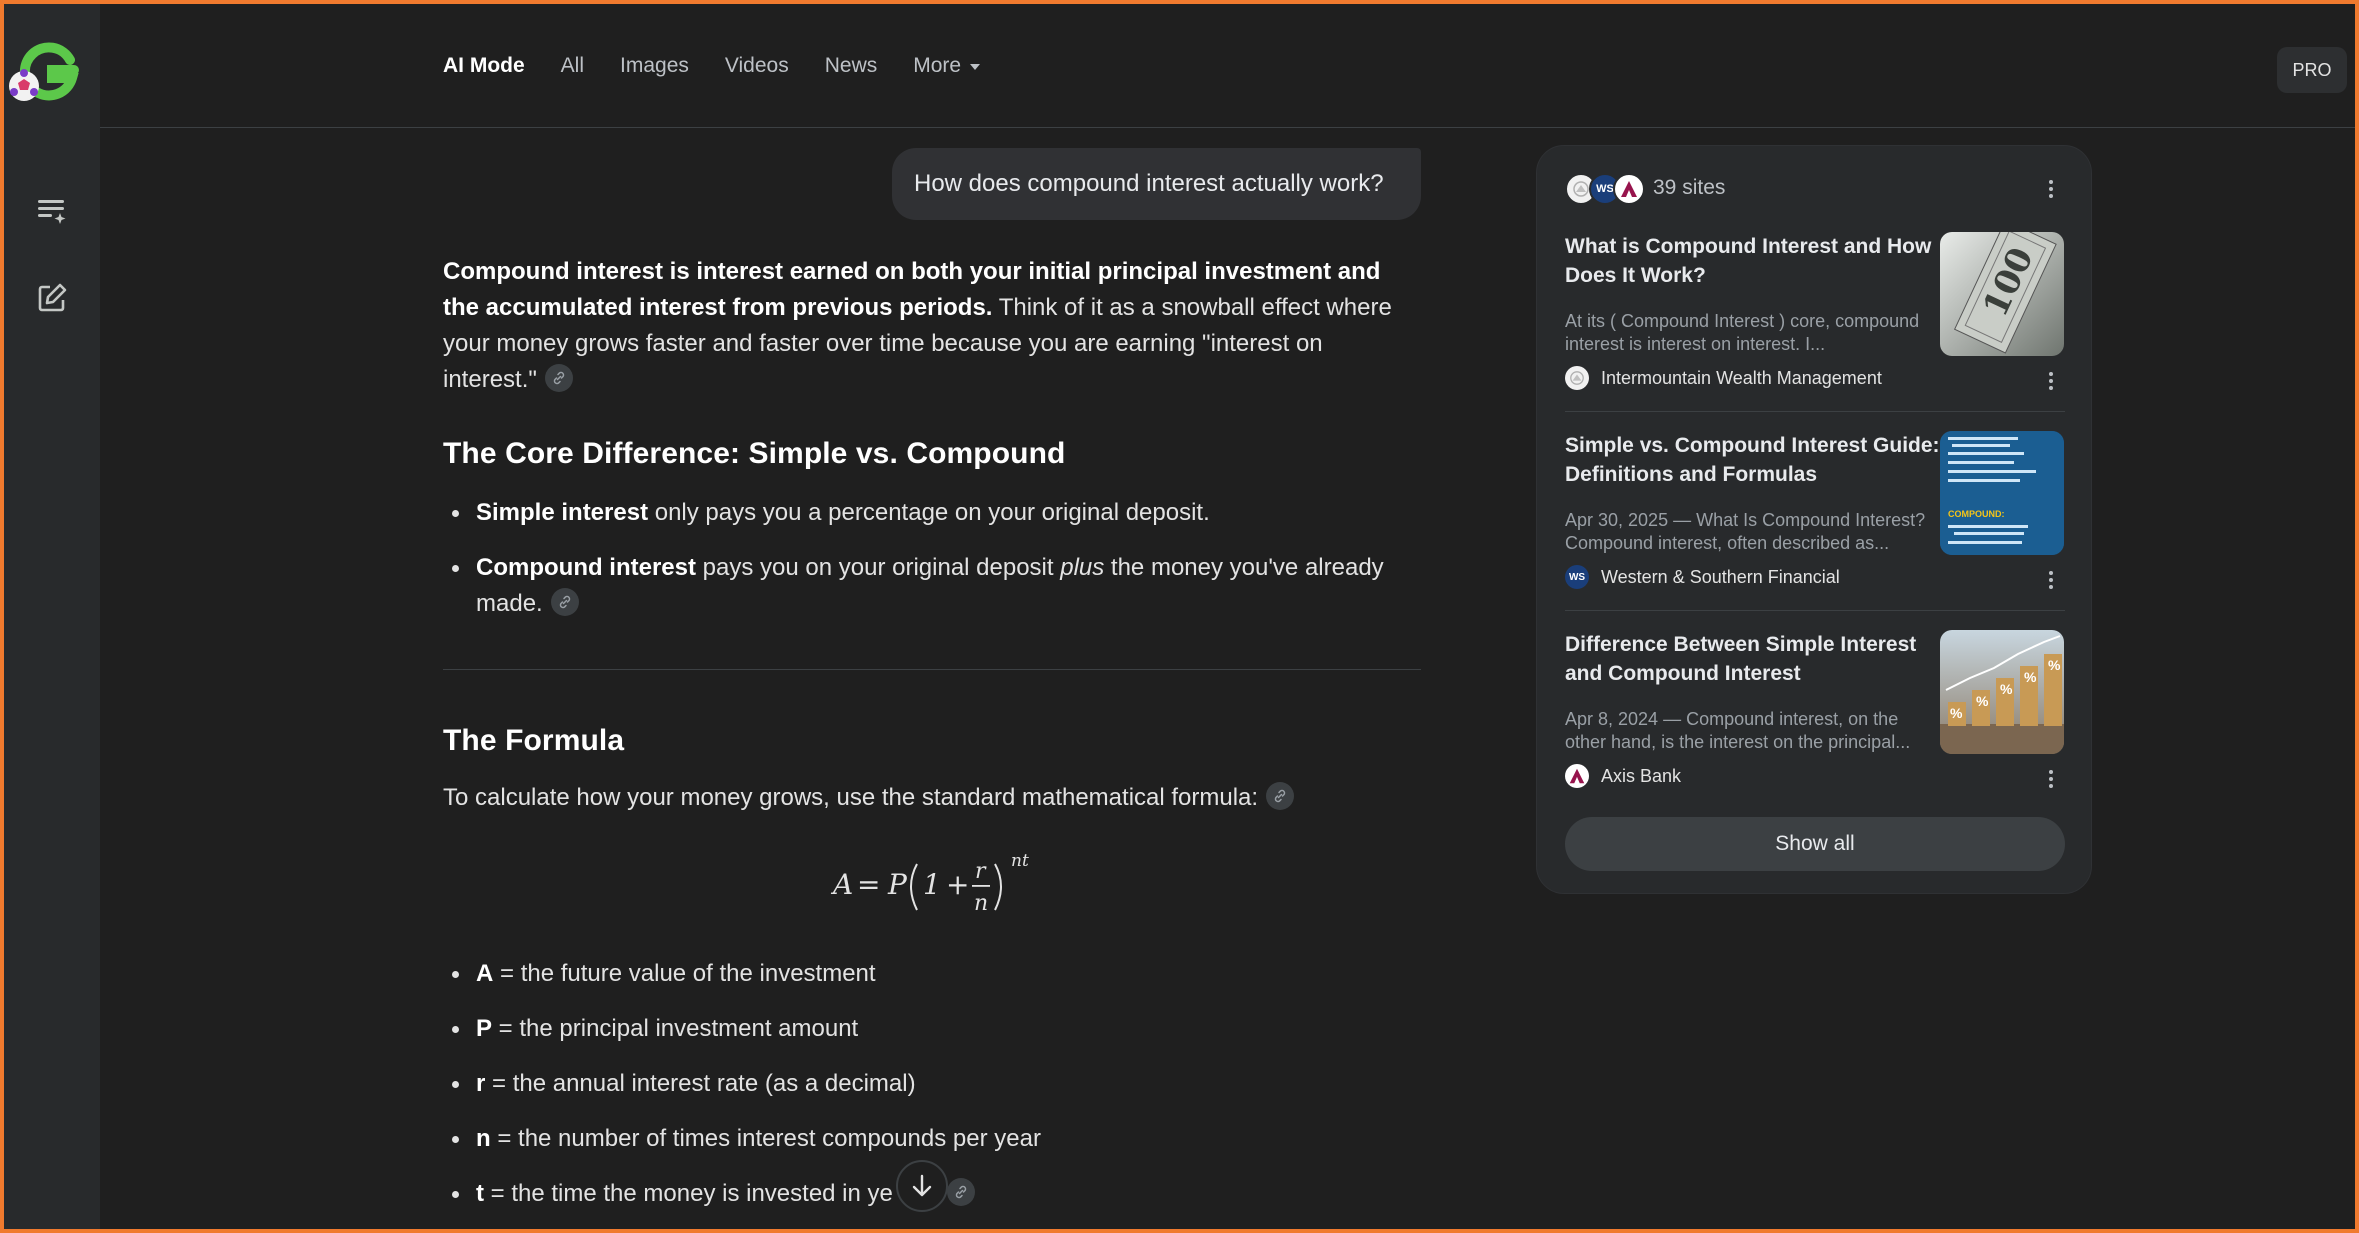 The width and height of the screenshot is (2359, 1233). I want to click on pro-button: PRO, so click(2312, 70).